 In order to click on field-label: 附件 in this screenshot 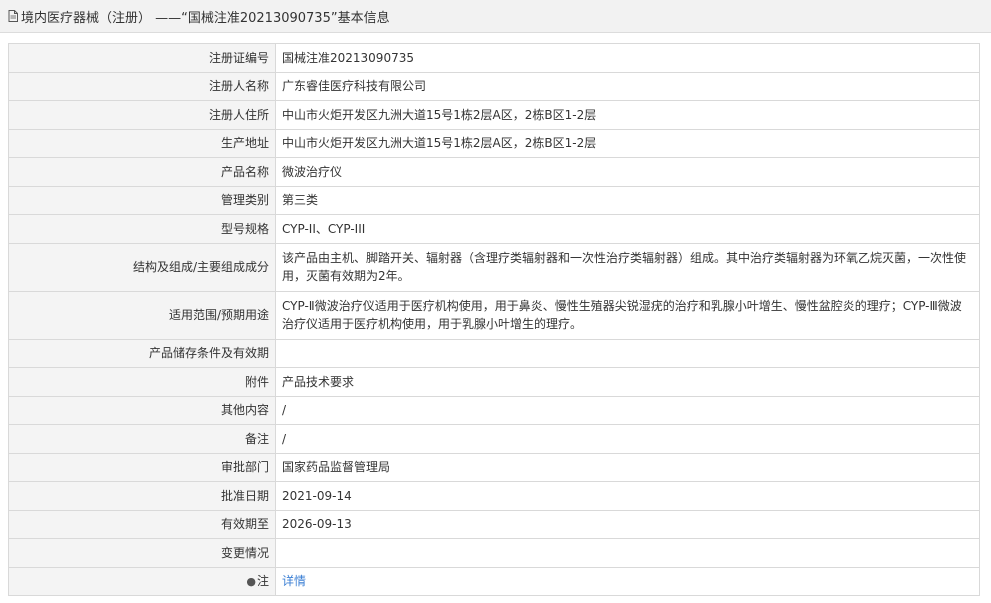, I will do `click(142, 382)`.